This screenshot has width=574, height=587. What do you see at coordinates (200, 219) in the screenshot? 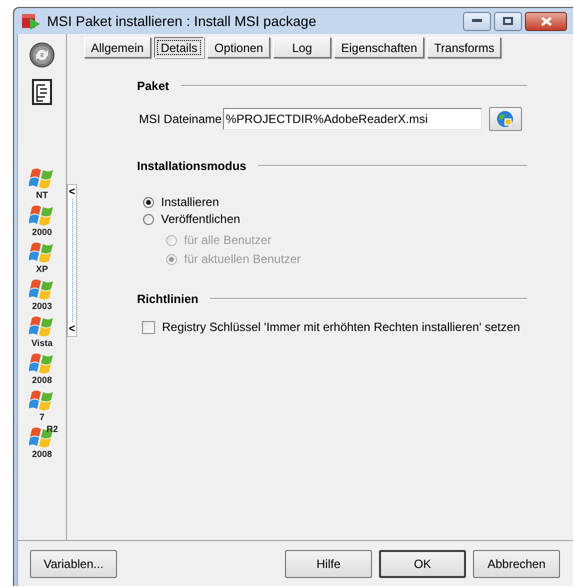
I see `option-label: Veröffentlichen` at bounding box center [200, 219].